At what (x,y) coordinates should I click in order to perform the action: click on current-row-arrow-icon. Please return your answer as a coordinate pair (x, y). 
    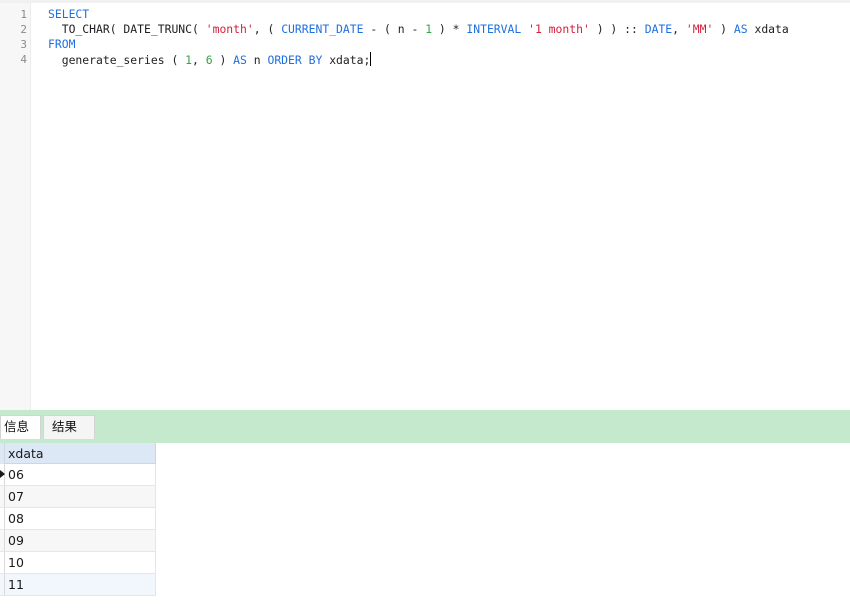
    Looking at the image, I should click on (2, 474).